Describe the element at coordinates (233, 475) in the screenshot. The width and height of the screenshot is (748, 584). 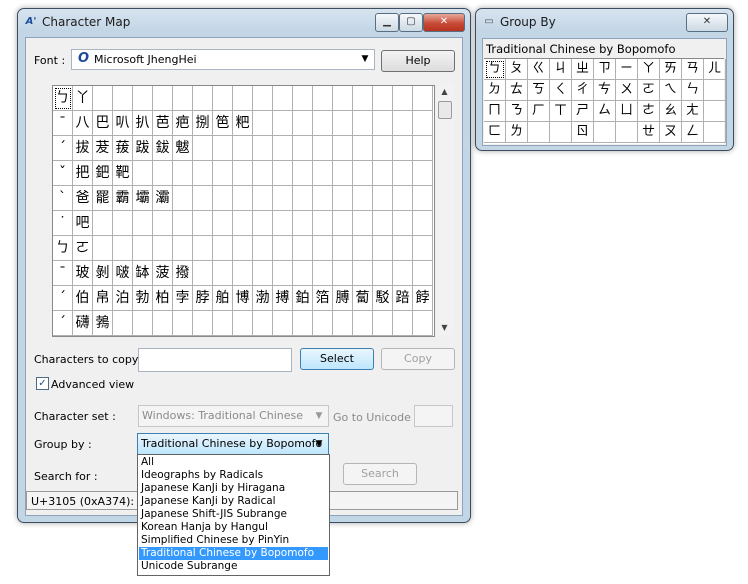
I see `dropdown-option: Ideographs by Radicals` at that location.